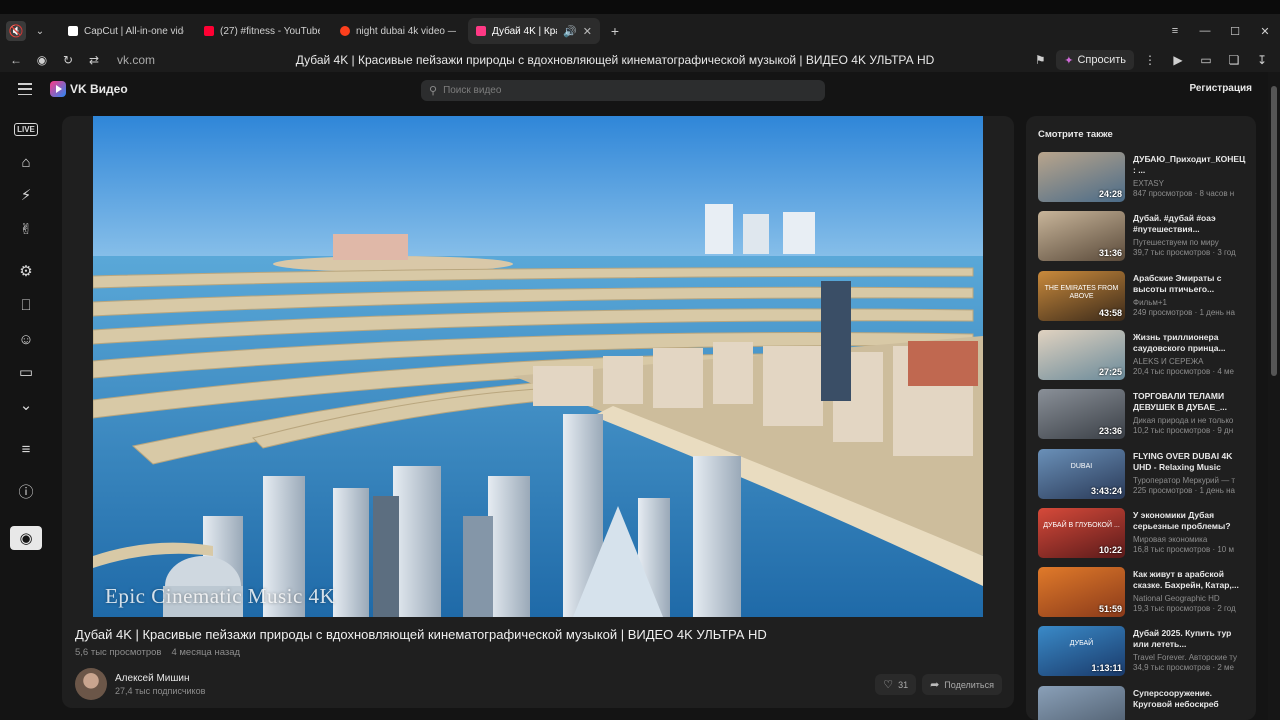  Describe the element at coordinates (1220, 88) in the screenshot. I see `register-link: Регистрация` at that location.